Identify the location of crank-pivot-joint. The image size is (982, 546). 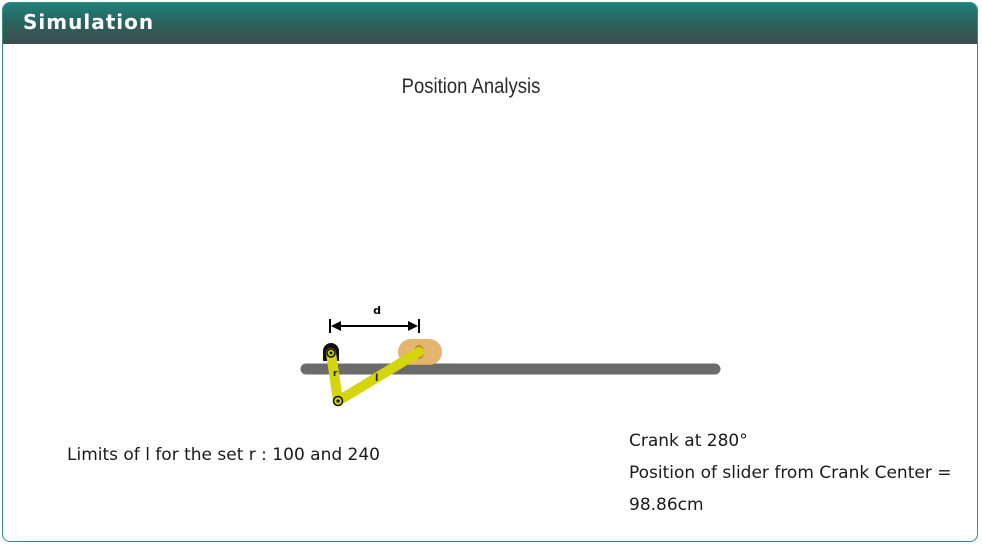
(331, 353).